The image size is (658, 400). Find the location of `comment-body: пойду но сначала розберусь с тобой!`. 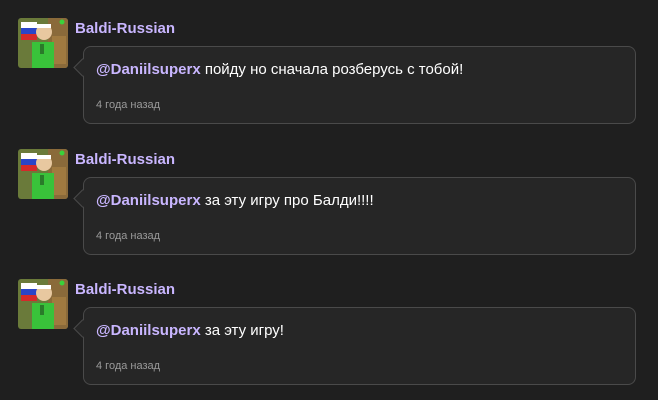

comment-body: пойду но сначала розберусь с тобой! is located at coordinates (332, 69).